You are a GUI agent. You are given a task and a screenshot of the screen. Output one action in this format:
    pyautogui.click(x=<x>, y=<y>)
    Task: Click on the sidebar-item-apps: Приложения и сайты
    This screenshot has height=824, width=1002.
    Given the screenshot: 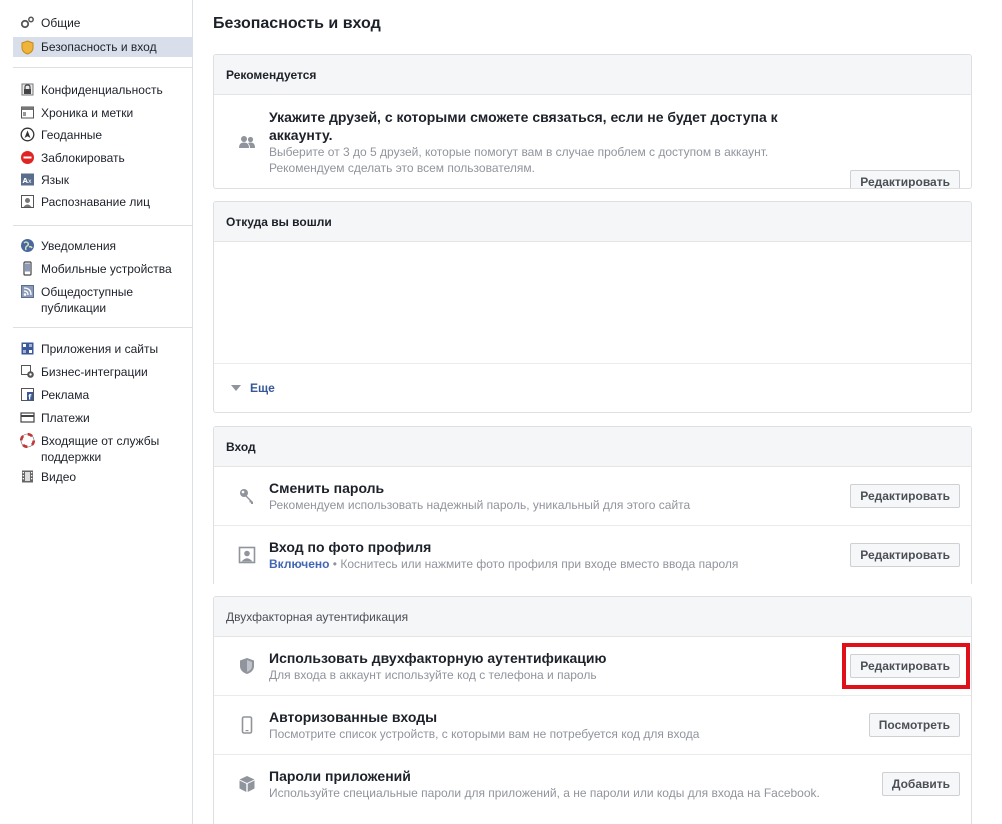 What is the action you would take?
    pyautogui.click(x=103, y=349)
    